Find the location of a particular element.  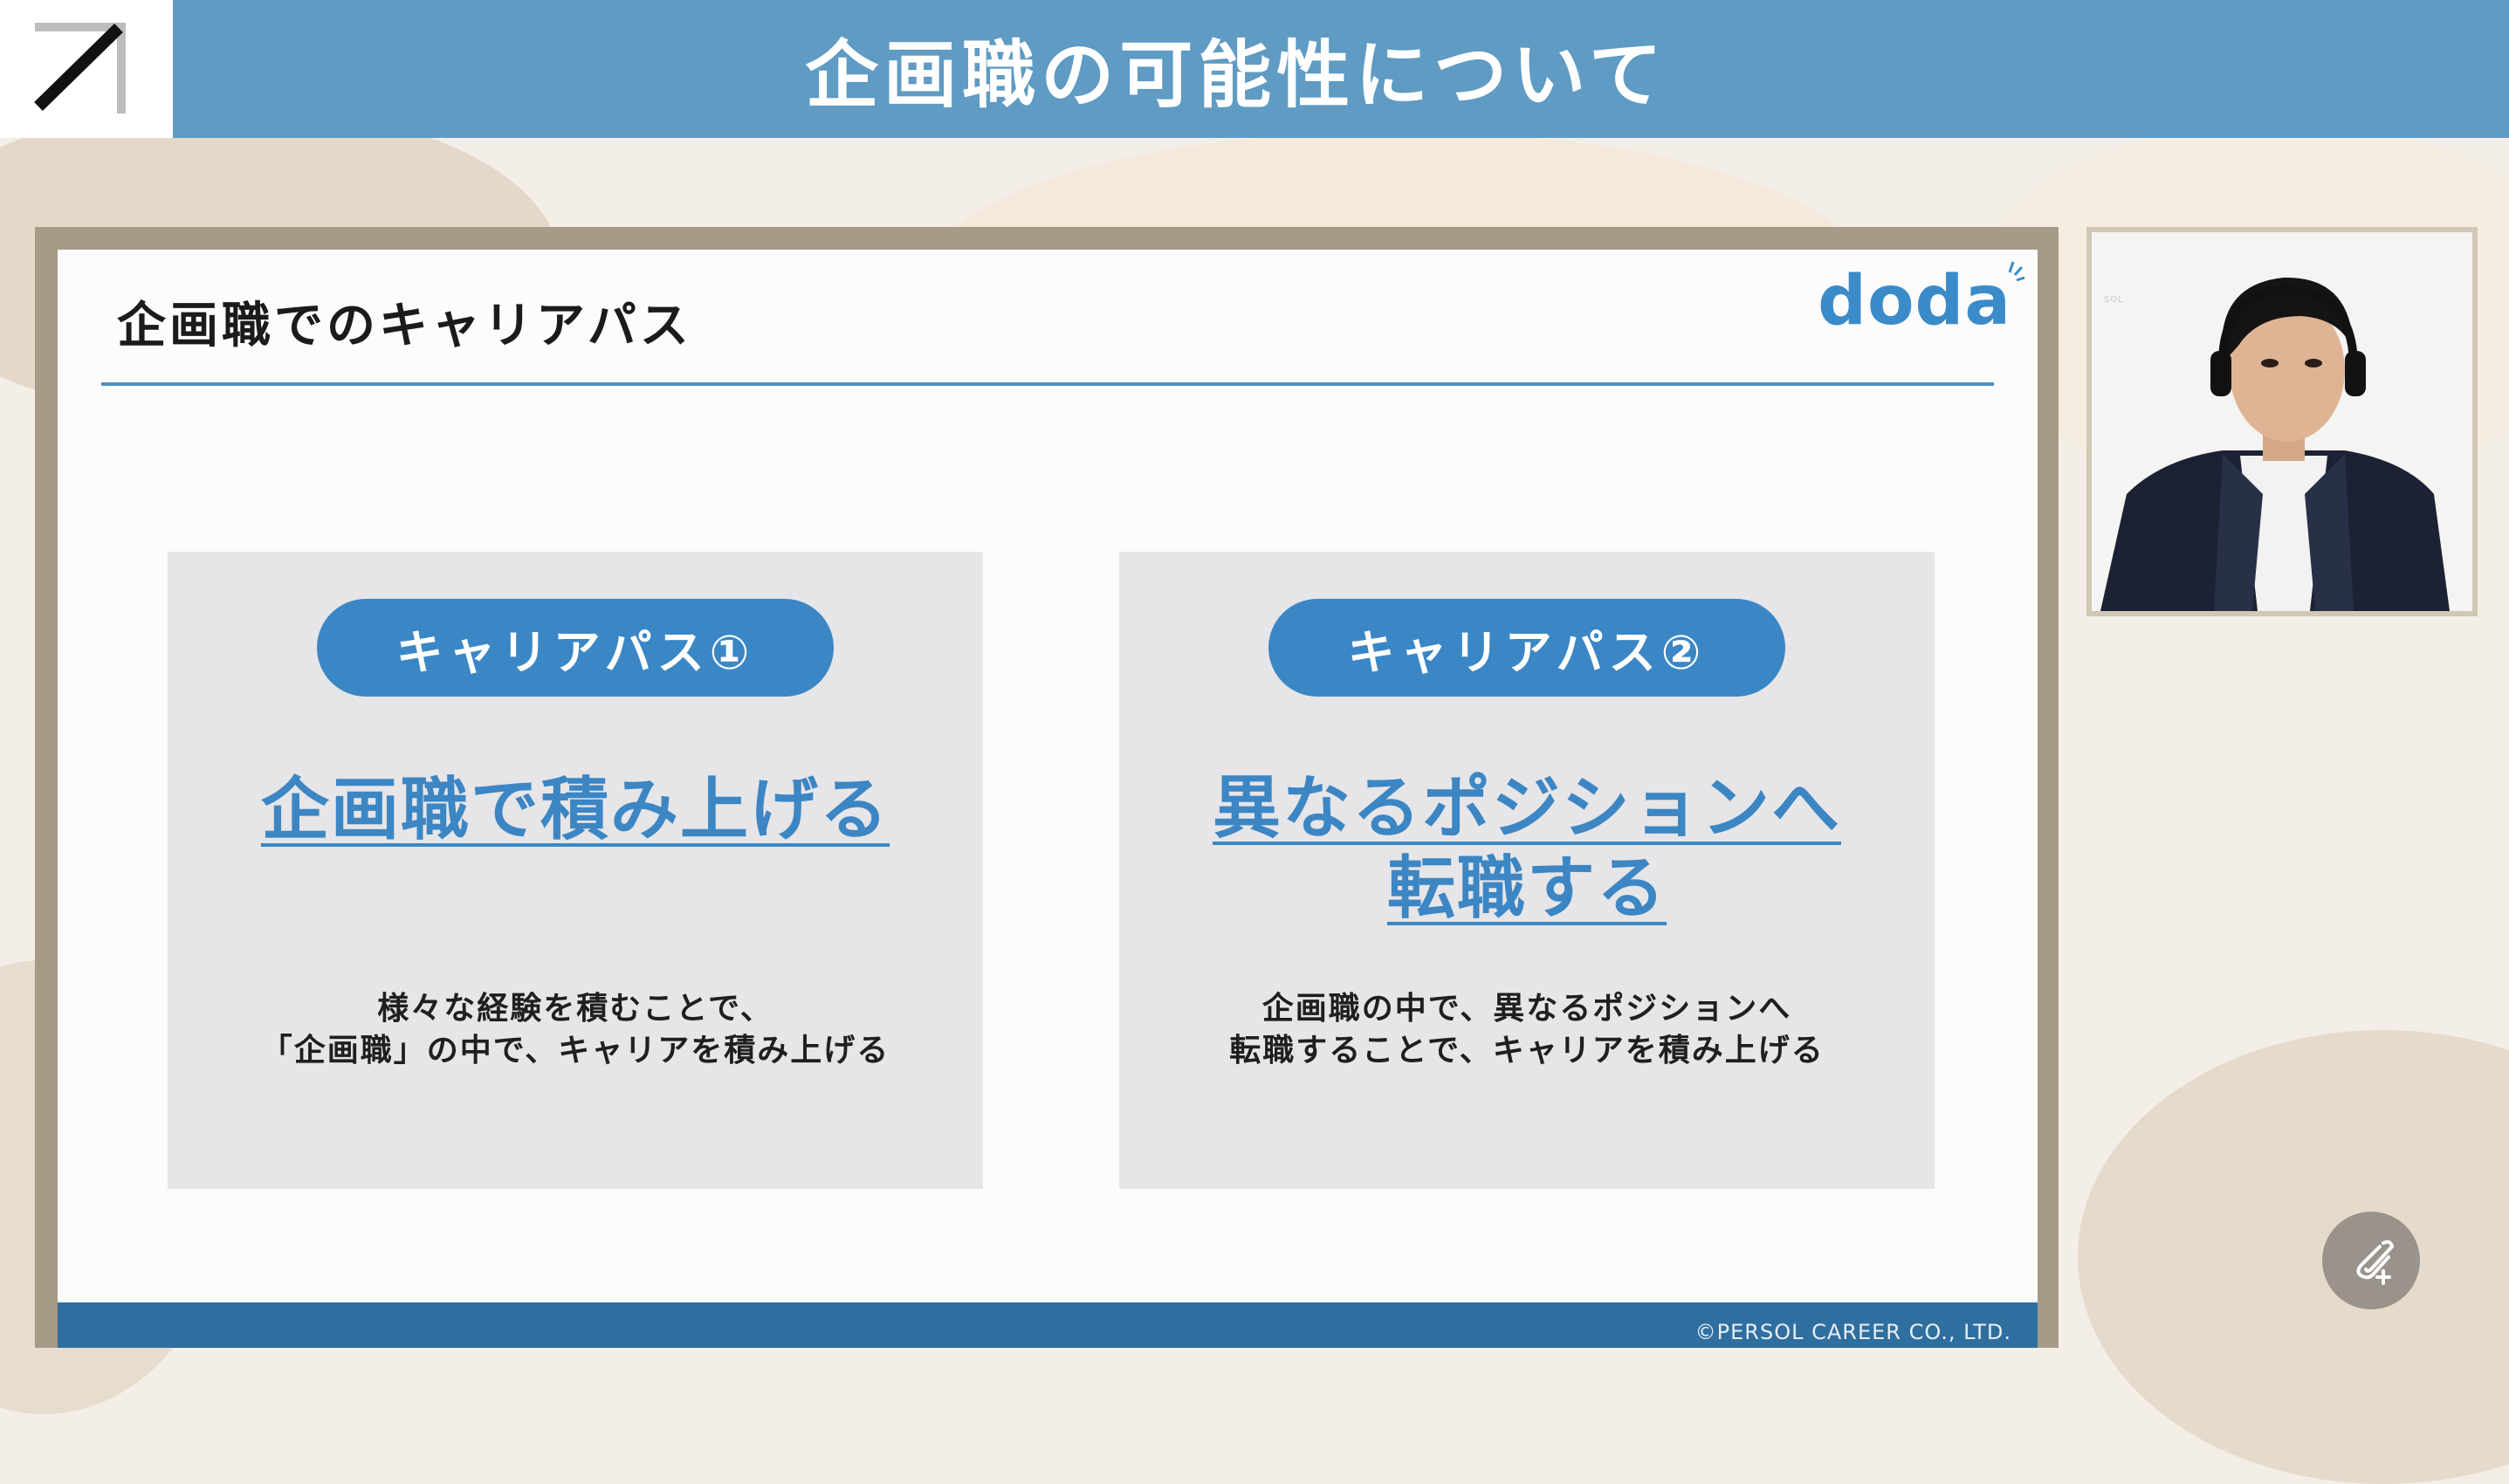

speaker-video-frame: SOL is located at coordinates (2282, 421).